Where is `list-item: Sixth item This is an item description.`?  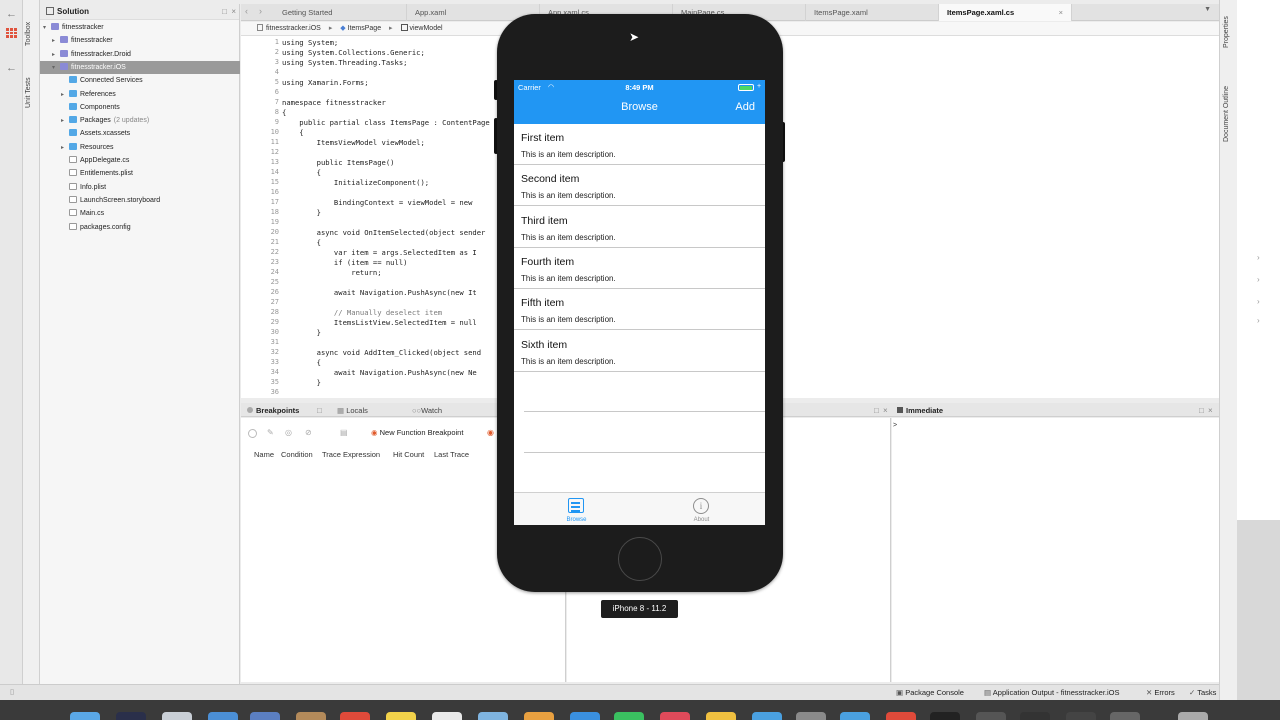
list-item: Sixth item This is an item description. is located at coordinates (639, 351).